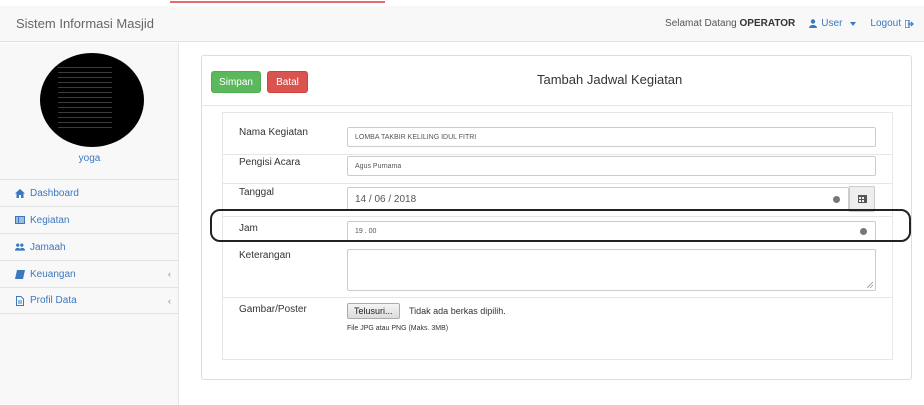  Describe the element at coordinates (265, 255) in the screenshot. I see `keterangan-label: Keterangan` at that location.